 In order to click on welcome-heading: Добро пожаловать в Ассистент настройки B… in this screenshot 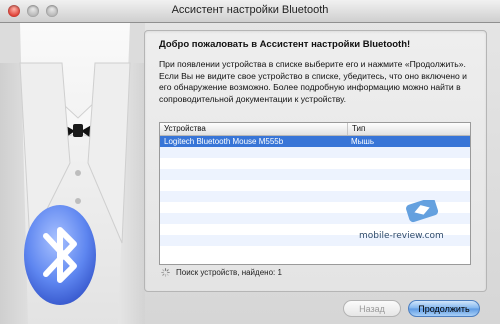, I will do `click(285, 44)`.